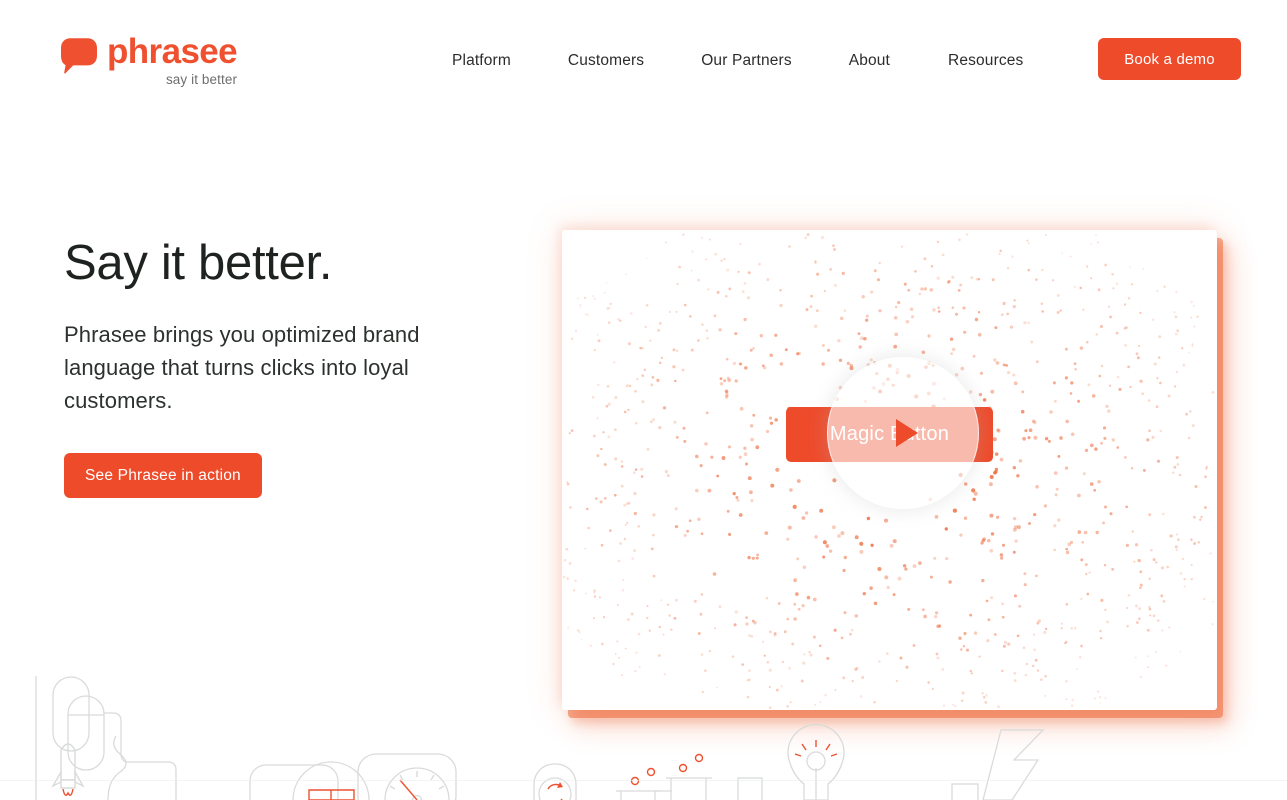 The height and width of the screenshot is (800, 1287). I want to click on play-button-overlay, so click(903, 433).